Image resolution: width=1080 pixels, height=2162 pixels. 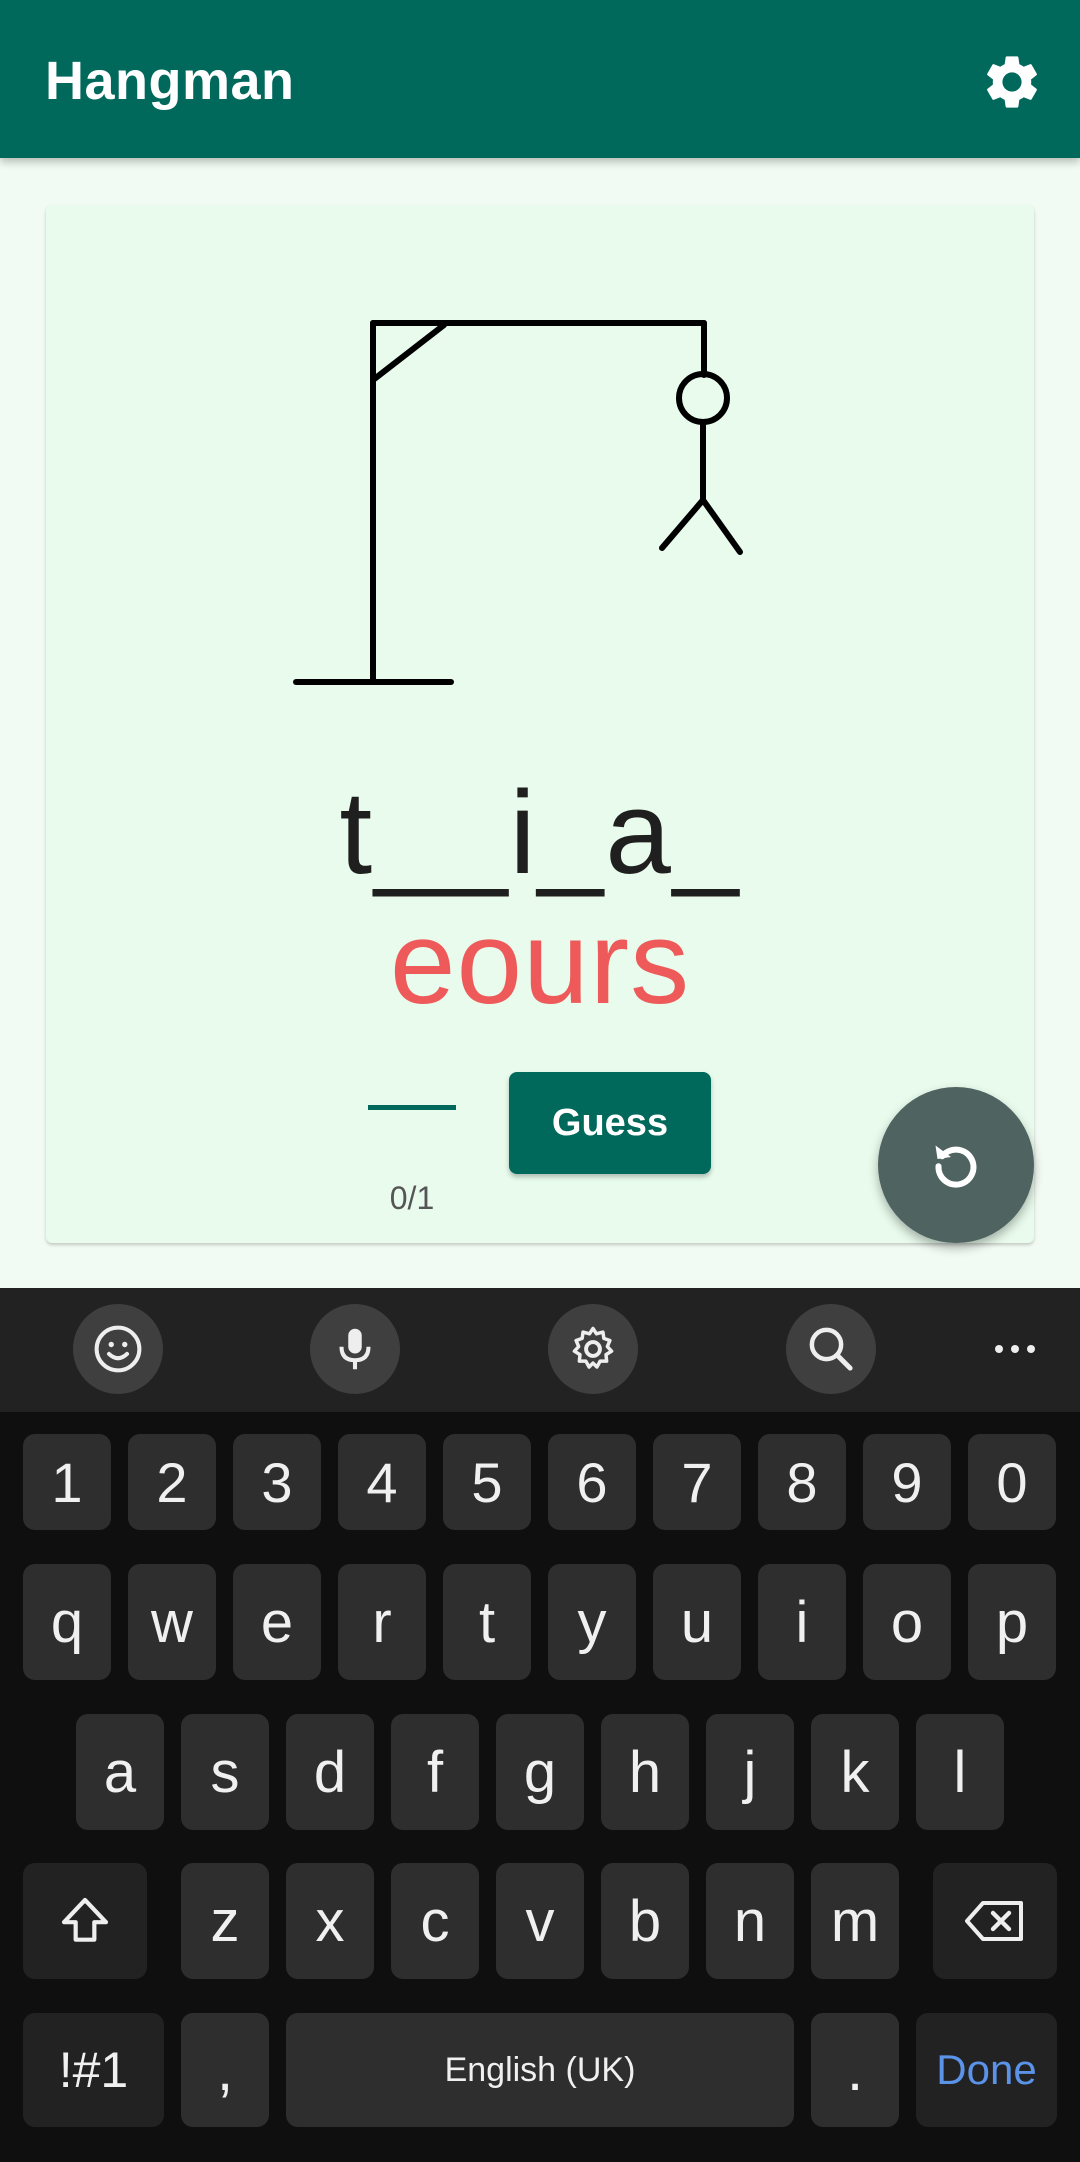 I want to click on key-o: o, so click(x=907, y=1622).